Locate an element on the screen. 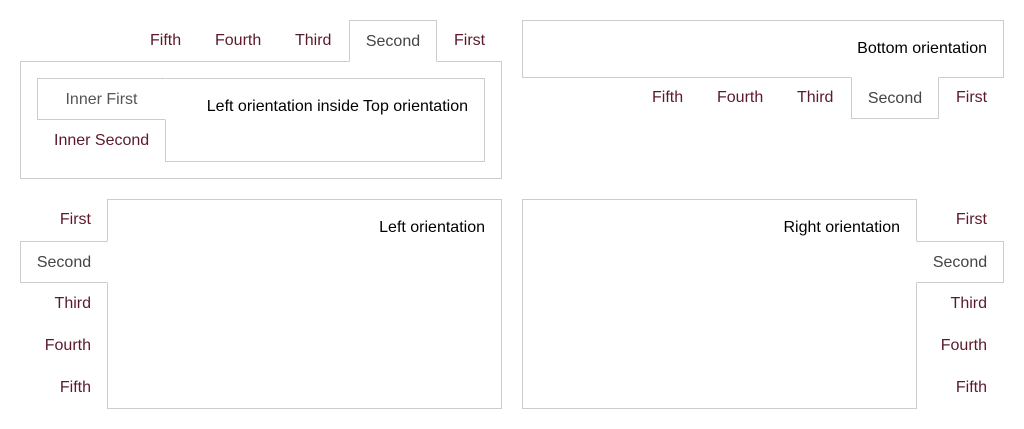 The height and width of the screenshot is (429, 1024). left-tab-first: First is located at coordinates (75, 220).